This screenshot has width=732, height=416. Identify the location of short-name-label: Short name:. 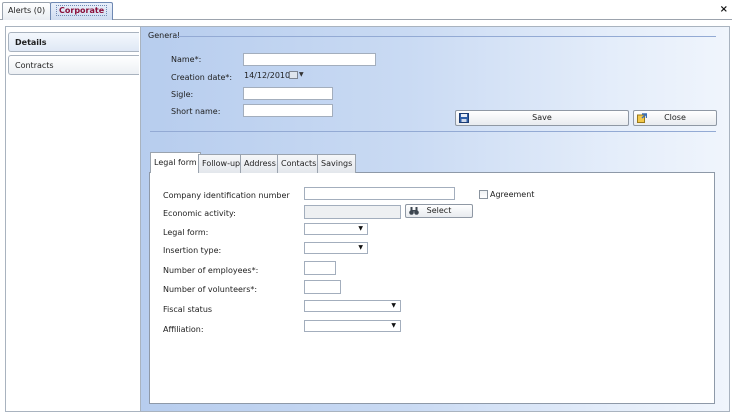
(196, 111).